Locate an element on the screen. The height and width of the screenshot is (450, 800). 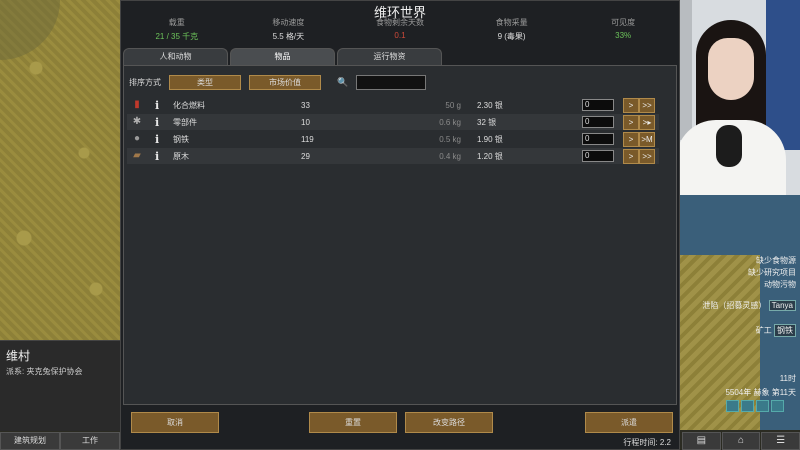
item-price: 32 银 is located at coordinates (487, 122).